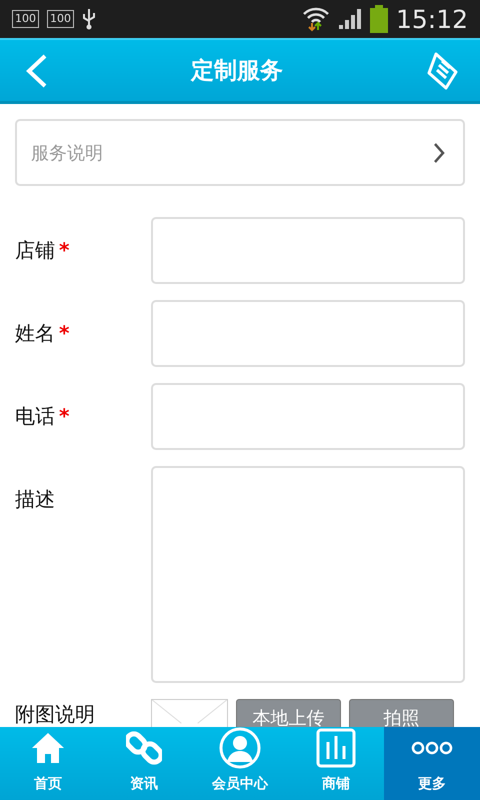  I want to click on person-icon, so click(240, 748).